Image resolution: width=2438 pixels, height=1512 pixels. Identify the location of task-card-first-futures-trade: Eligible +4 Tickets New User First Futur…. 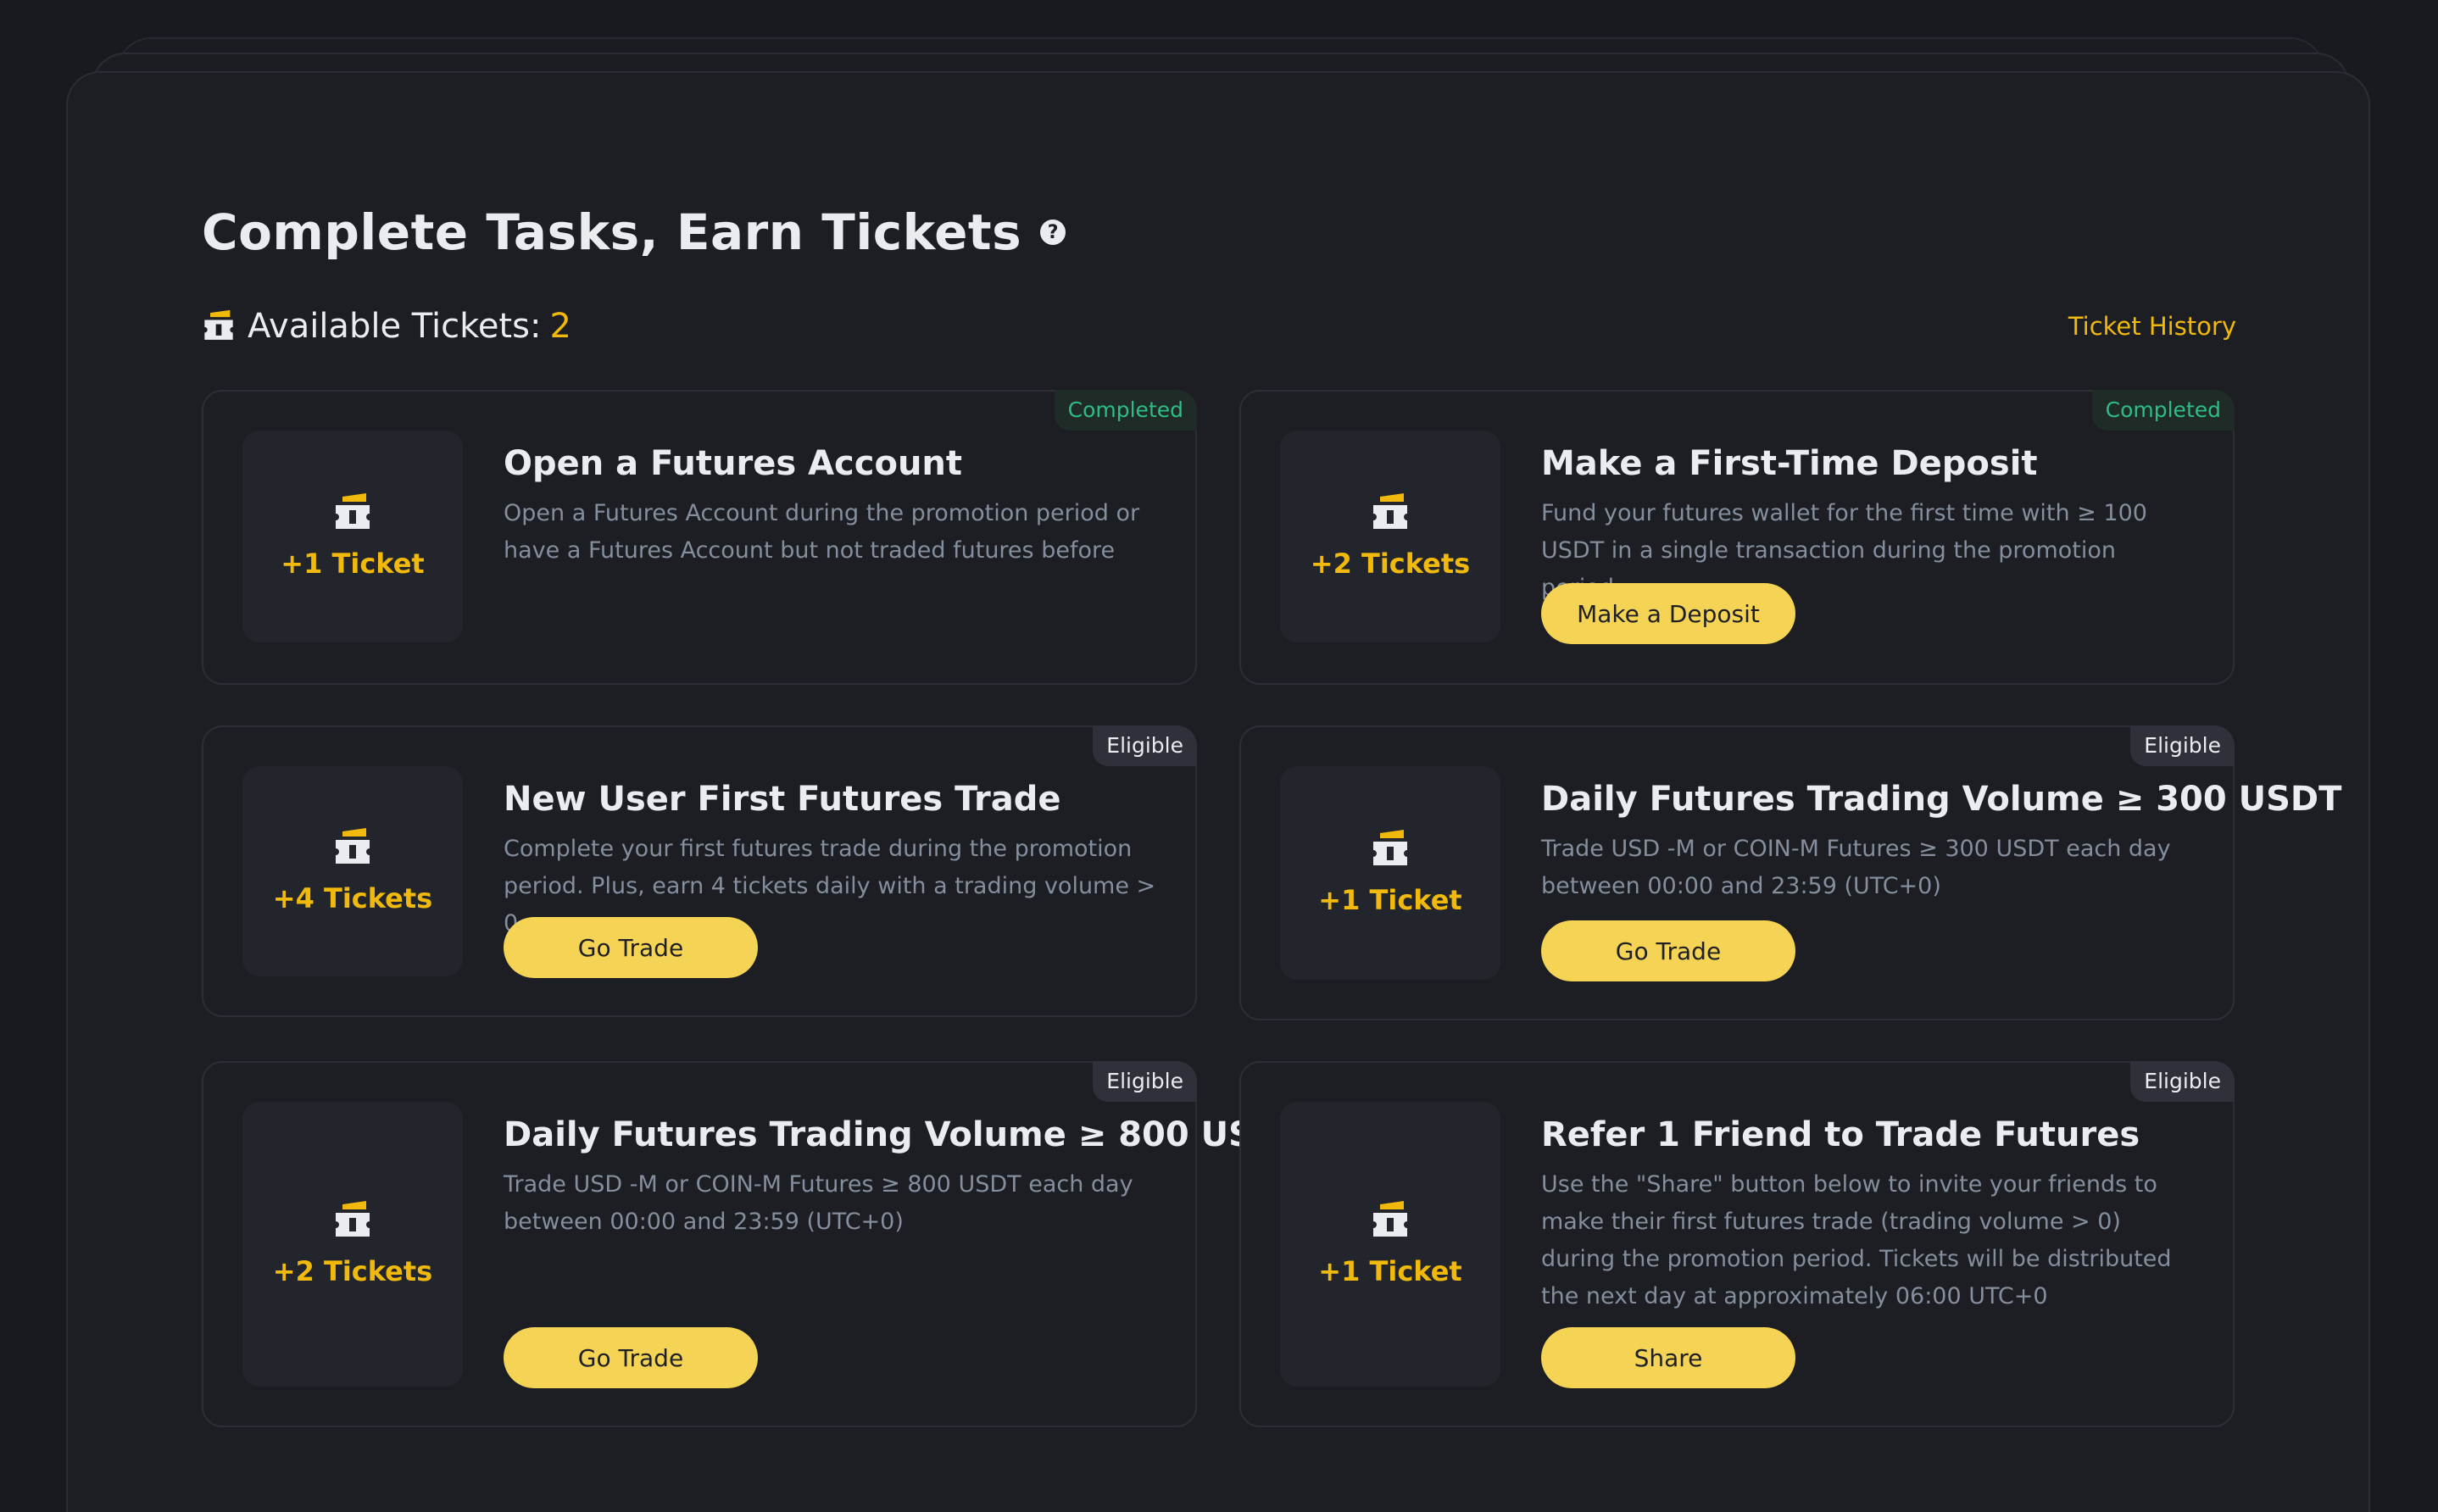
(699, 871).